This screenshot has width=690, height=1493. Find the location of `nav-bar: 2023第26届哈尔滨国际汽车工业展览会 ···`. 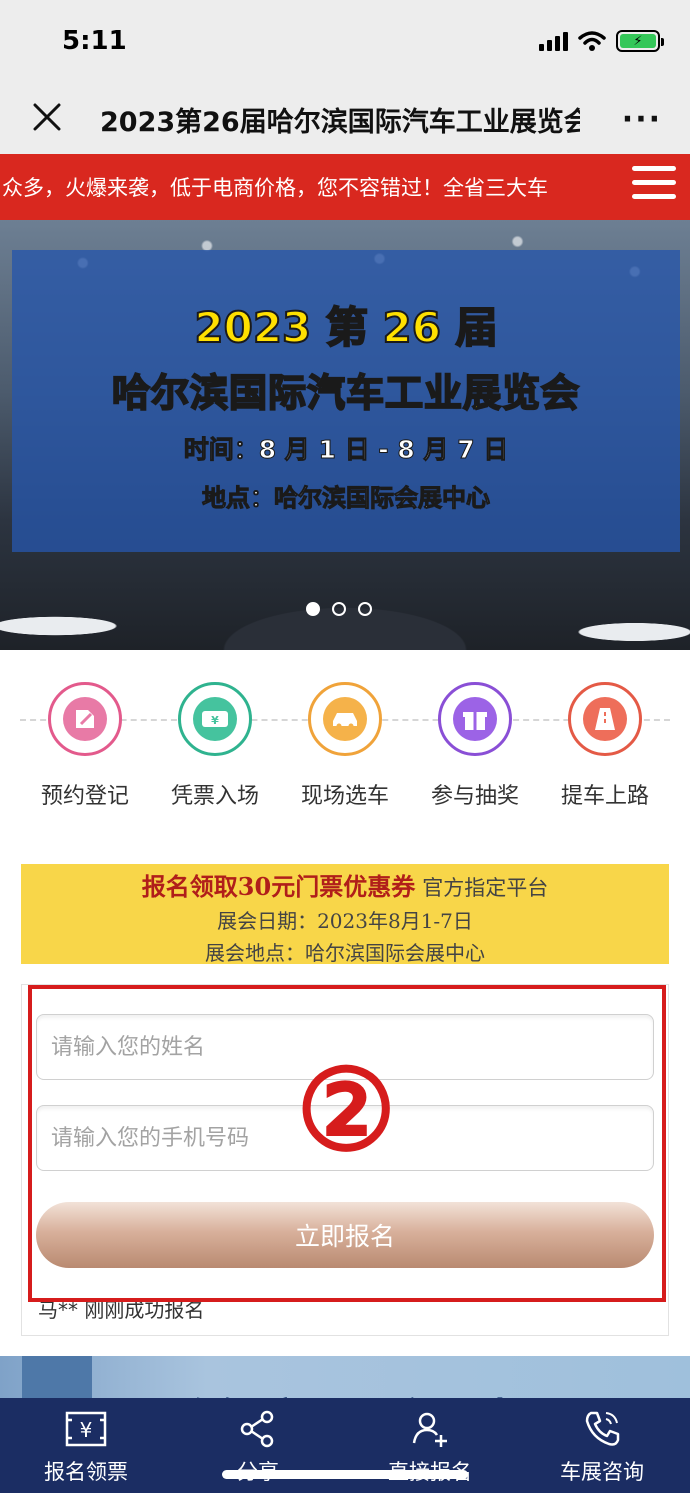

nav-bar: 2023第26届哈尔滨国际汽车工业展览会 ··· is located at coordinates (345, 118).